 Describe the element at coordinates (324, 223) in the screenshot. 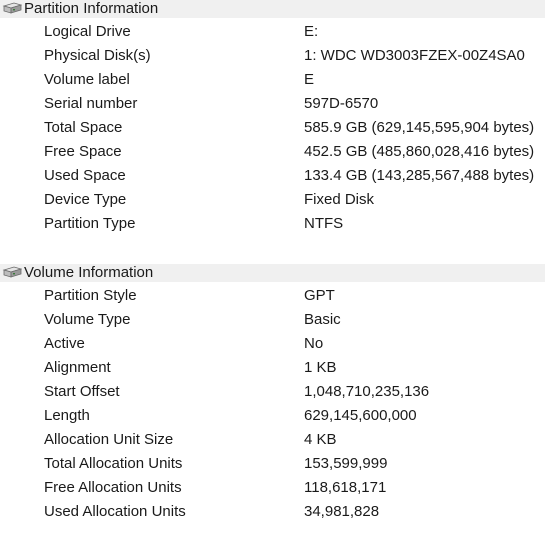

I see `property-value: NTFS` at that location.